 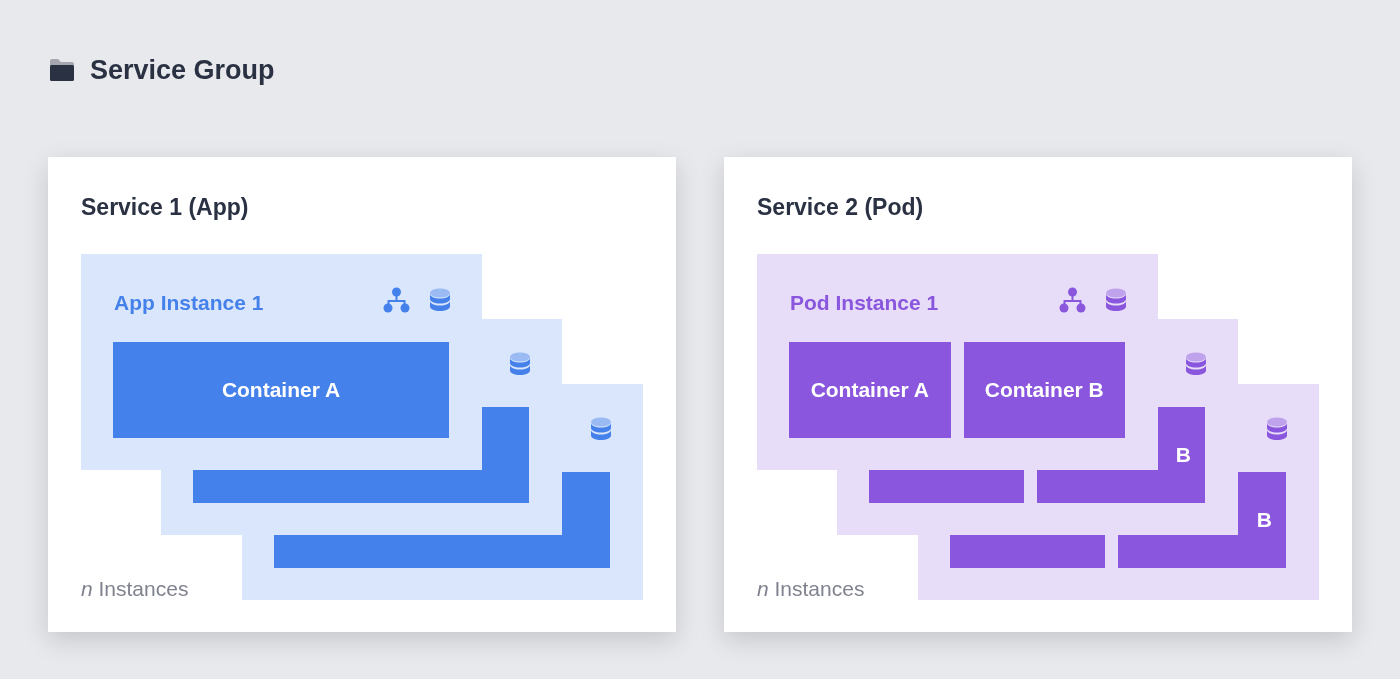 I want to click on instance-title: App Instance 1, so click(x=189, y=302).